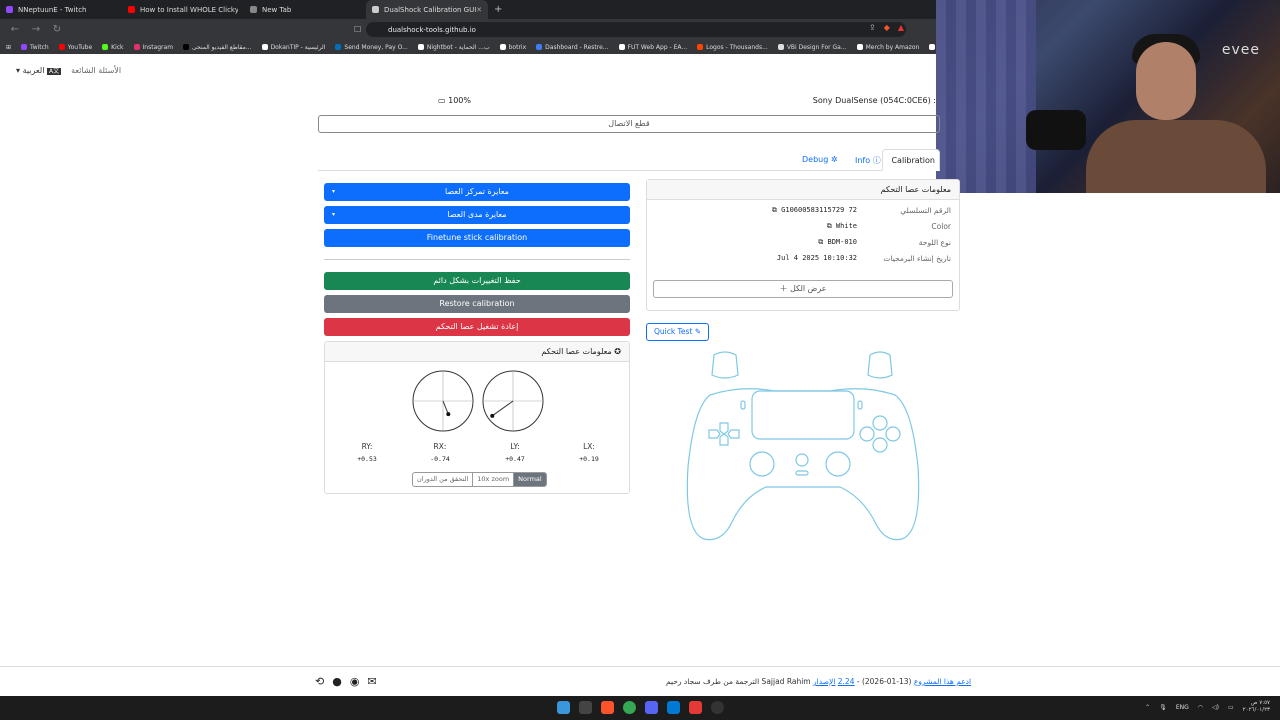 The height and width of the screenshot is (720, 1280). What do you see at coordinates (477, 215) in the screenshot?
I see `range-calibration-button: ▾ معايرة مدى العصا` at bounding box center [477, 215].